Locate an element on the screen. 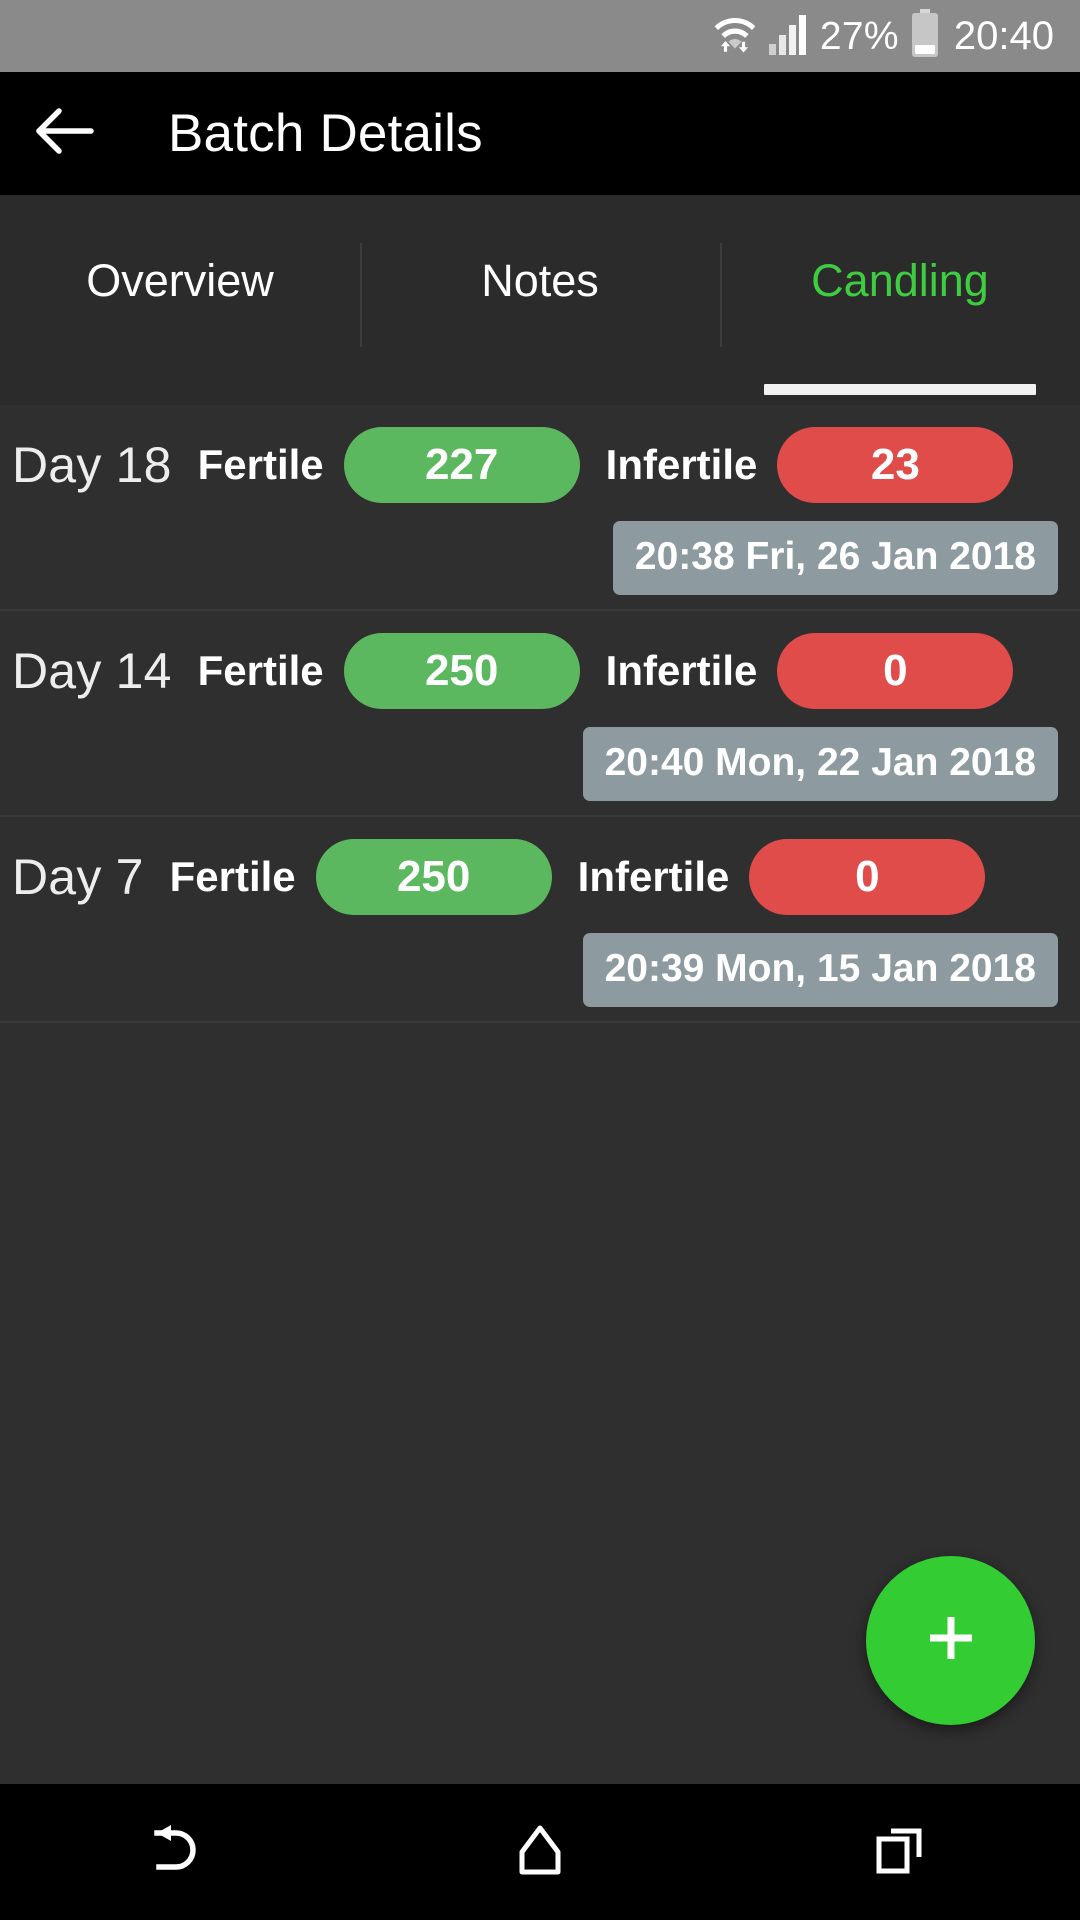 The width and height of the screenshot is (1080, 1920). add-candling-fab is located at coordinates (950, 1640).